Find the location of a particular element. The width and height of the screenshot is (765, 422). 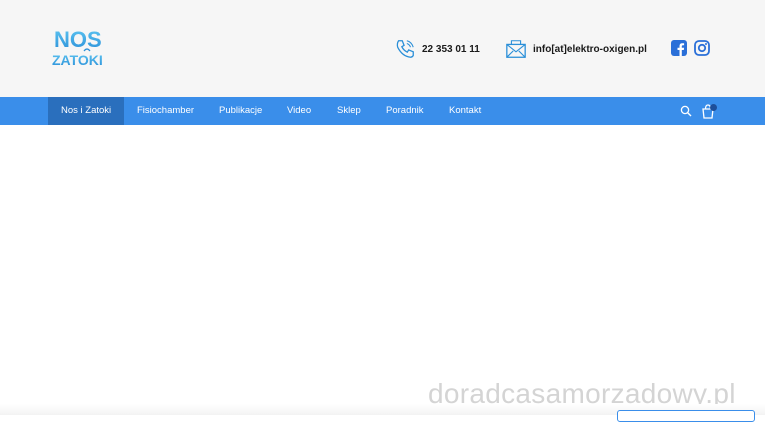

nav-item-kontakt: Kontakt is located at coordinates (465, 111).